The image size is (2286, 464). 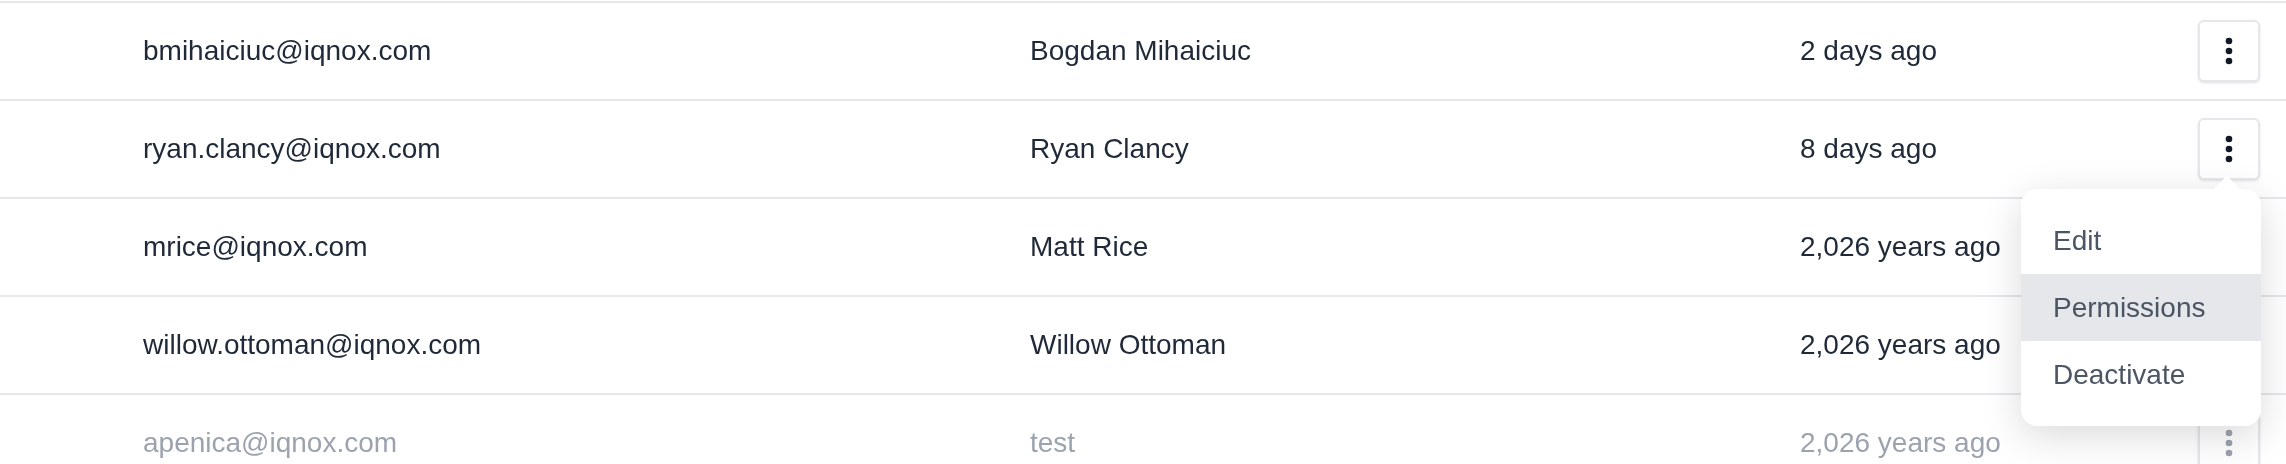 What do you see at coordinates (270, 442) in the screenshot?
I see `email-cell: apenica@iqnox.com` at bounding box center [270, 442].